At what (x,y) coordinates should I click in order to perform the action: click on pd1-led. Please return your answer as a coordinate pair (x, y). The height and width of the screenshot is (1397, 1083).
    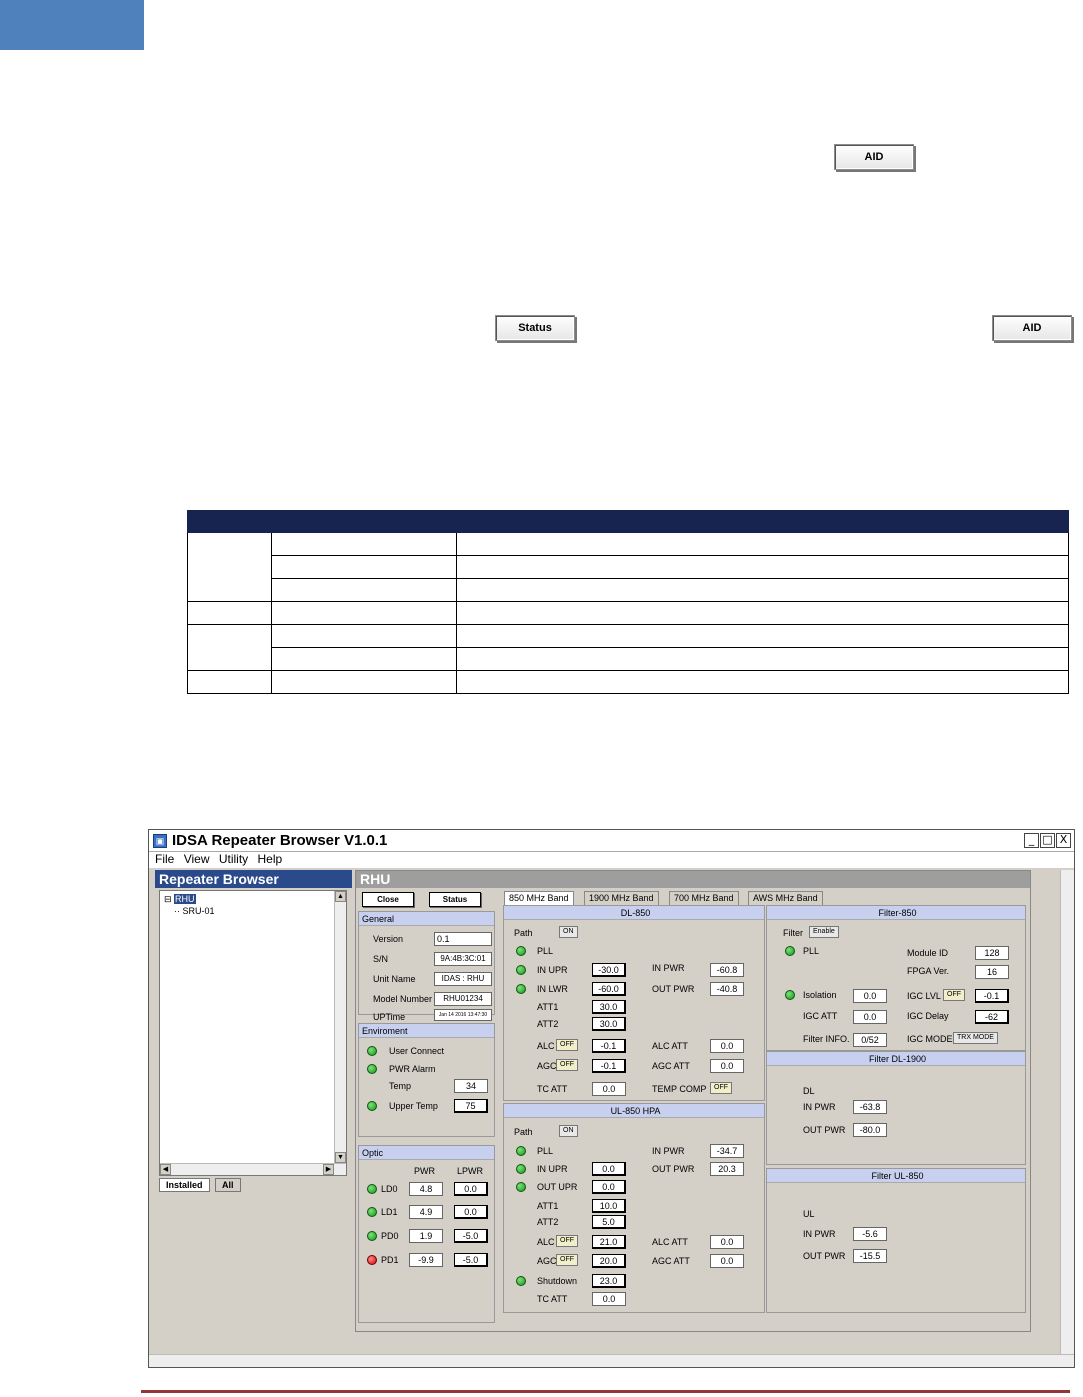
    Looking at the image, I should click on (372, 1260).